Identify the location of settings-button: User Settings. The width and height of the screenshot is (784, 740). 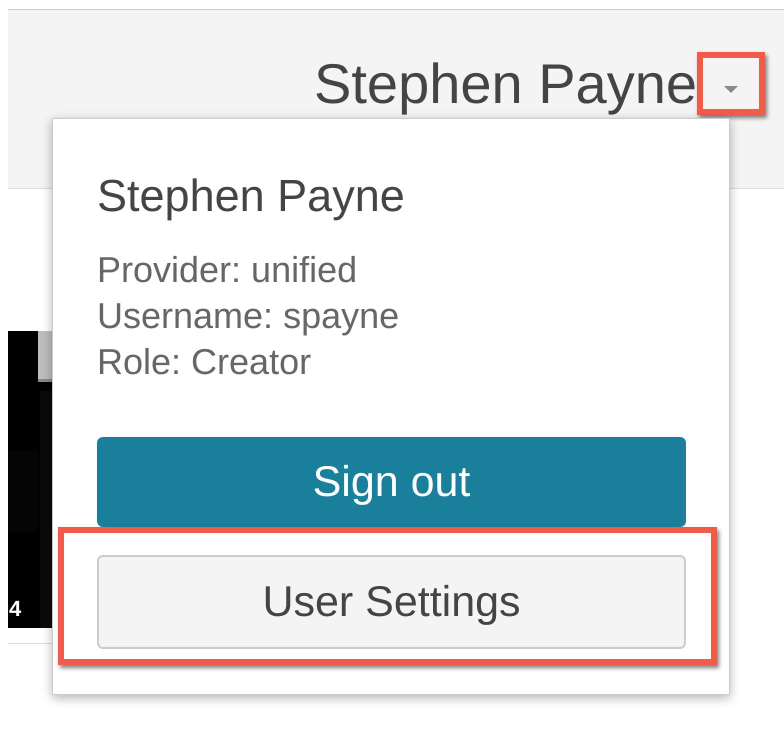
(391, 602).